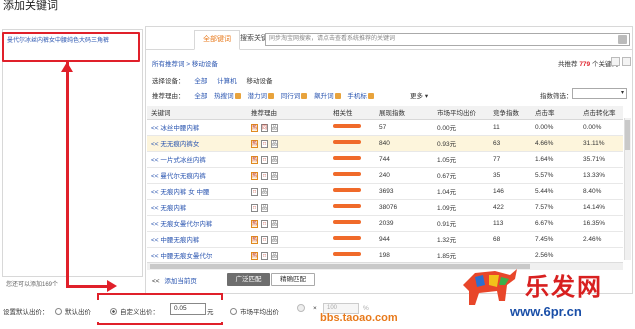 The height and width of the screenshot is (329, 635). I want to click on mobile-icon, so click(370, 96).